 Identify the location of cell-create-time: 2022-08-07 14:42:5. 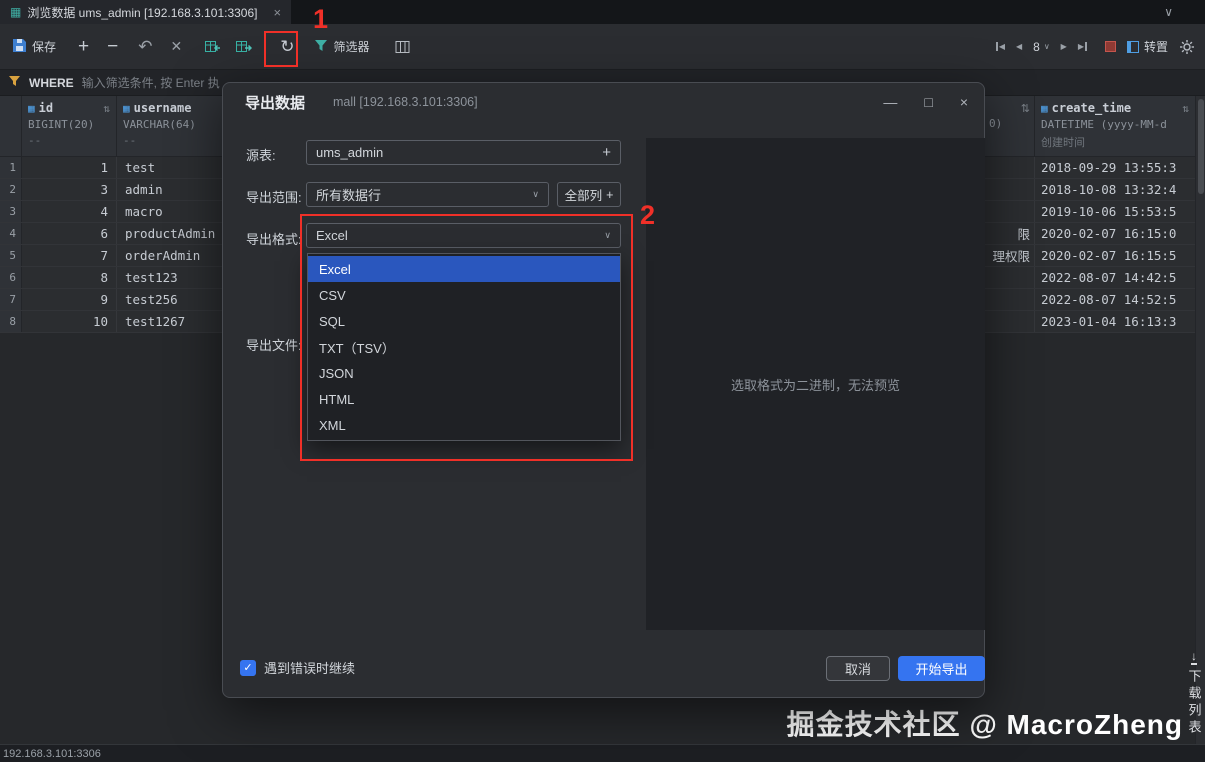
(1115, 277).